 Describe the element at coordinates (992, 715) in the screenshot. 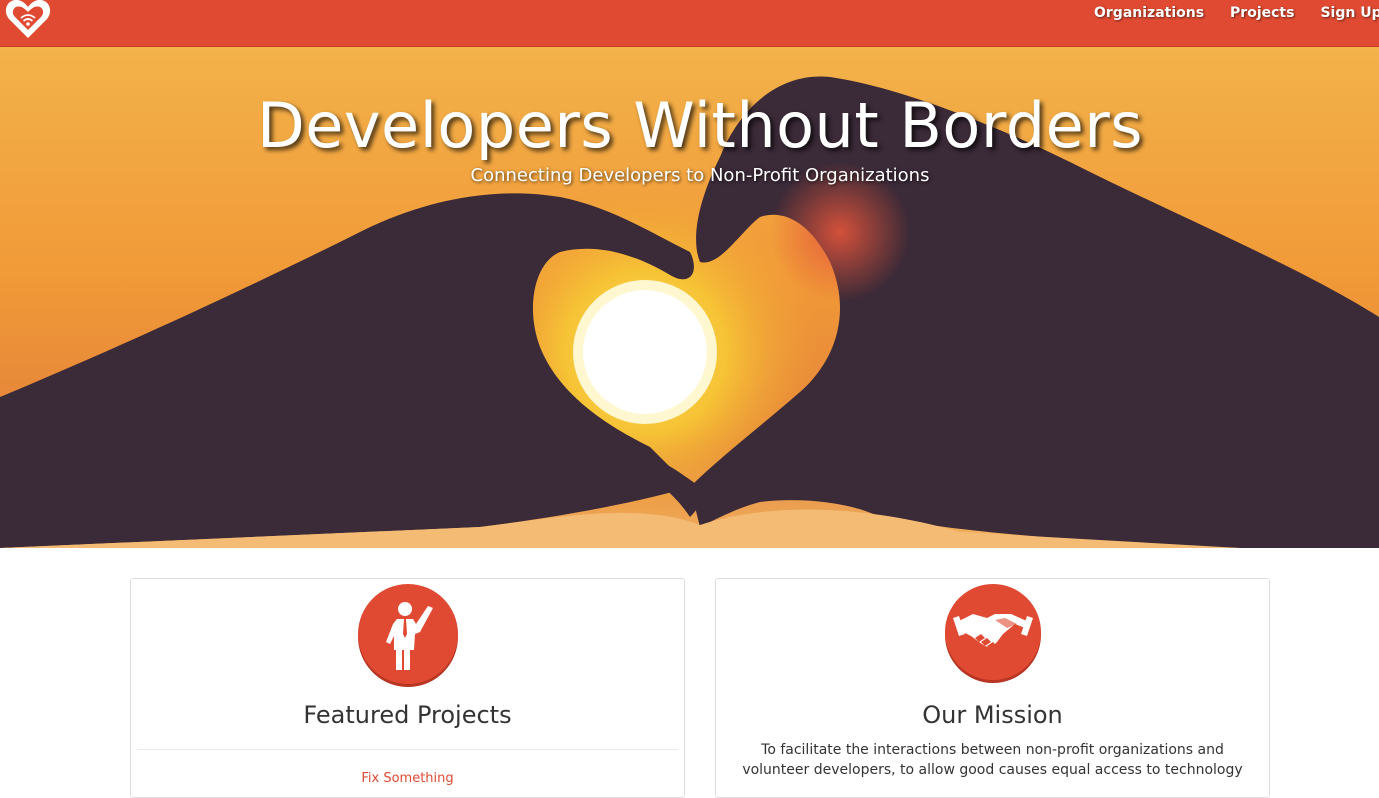

I see `our-mission-title: Our Mission` at that location.